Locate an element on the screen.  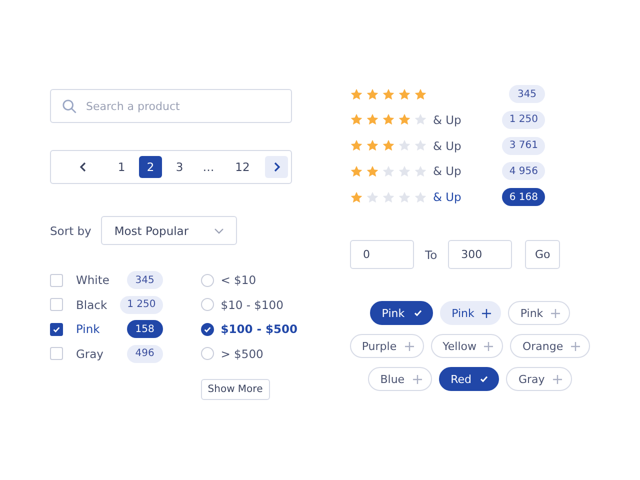
min-price-field: 0 is located at coordinates (382, 255).